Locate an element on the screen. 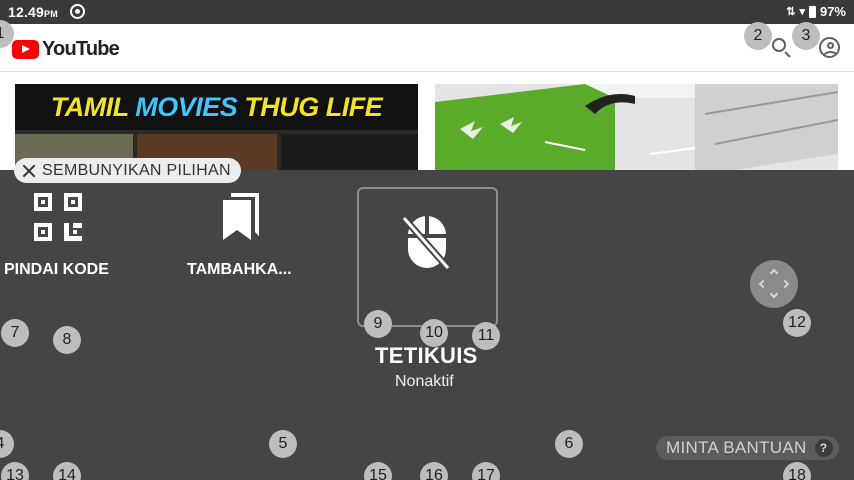 This screenshot has width=854, height=480. youtube-app-bar: YouTube is located at coordinates (427, 48).